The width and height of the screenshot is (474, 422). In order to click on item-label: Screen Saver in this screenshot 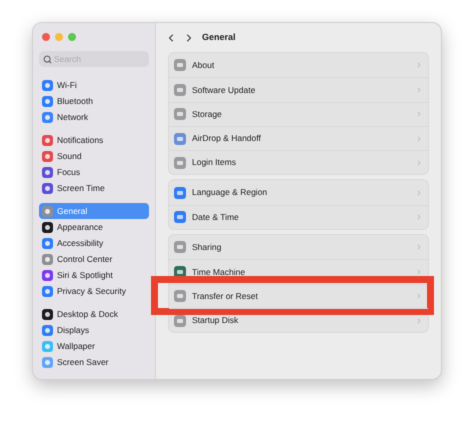, I will do `click(82, 362)`.